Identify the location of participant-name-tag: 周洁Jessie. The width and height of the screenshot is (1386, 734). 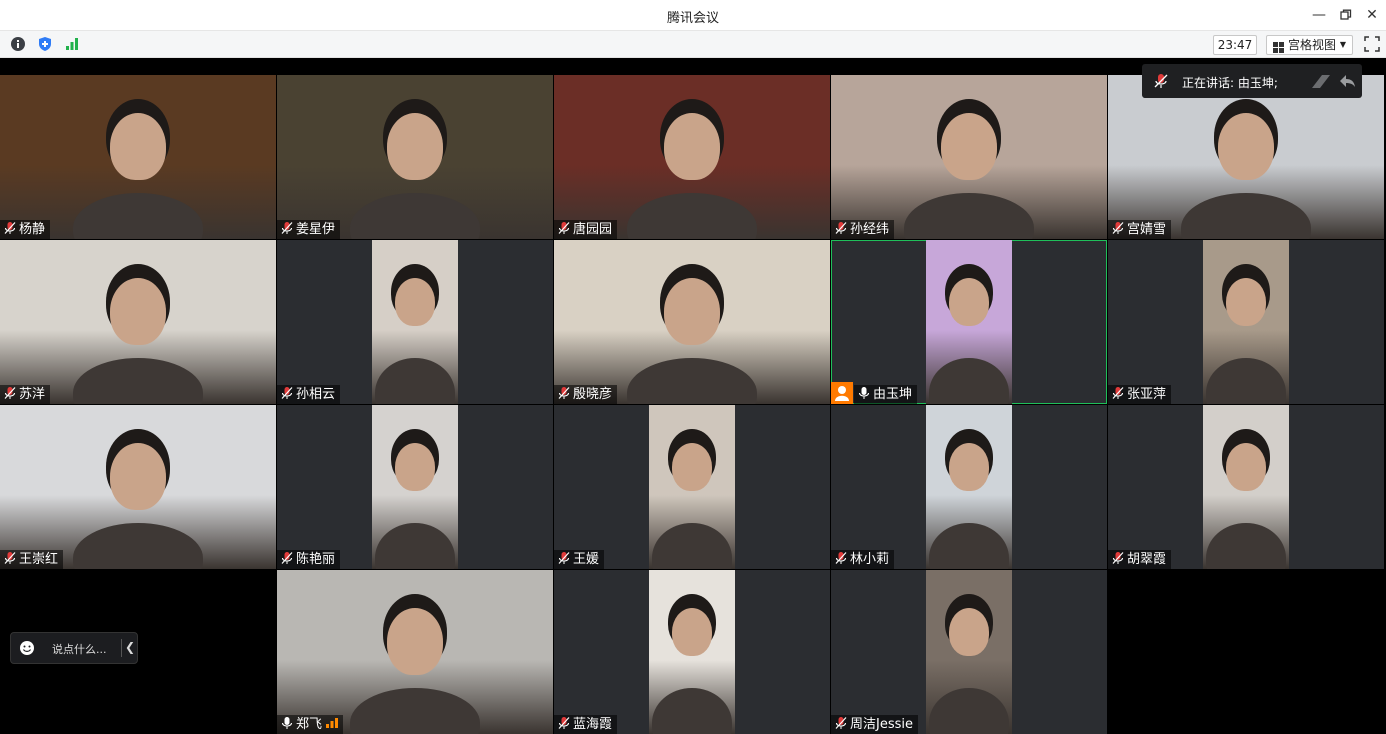
(874, 724).